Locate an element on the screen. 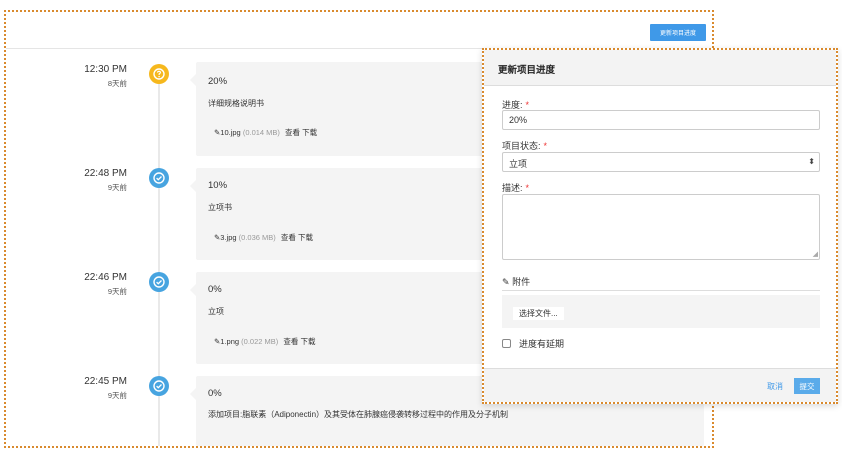 The image size is (842, 465). delay-checkbox is located at coordinates (506, 343).